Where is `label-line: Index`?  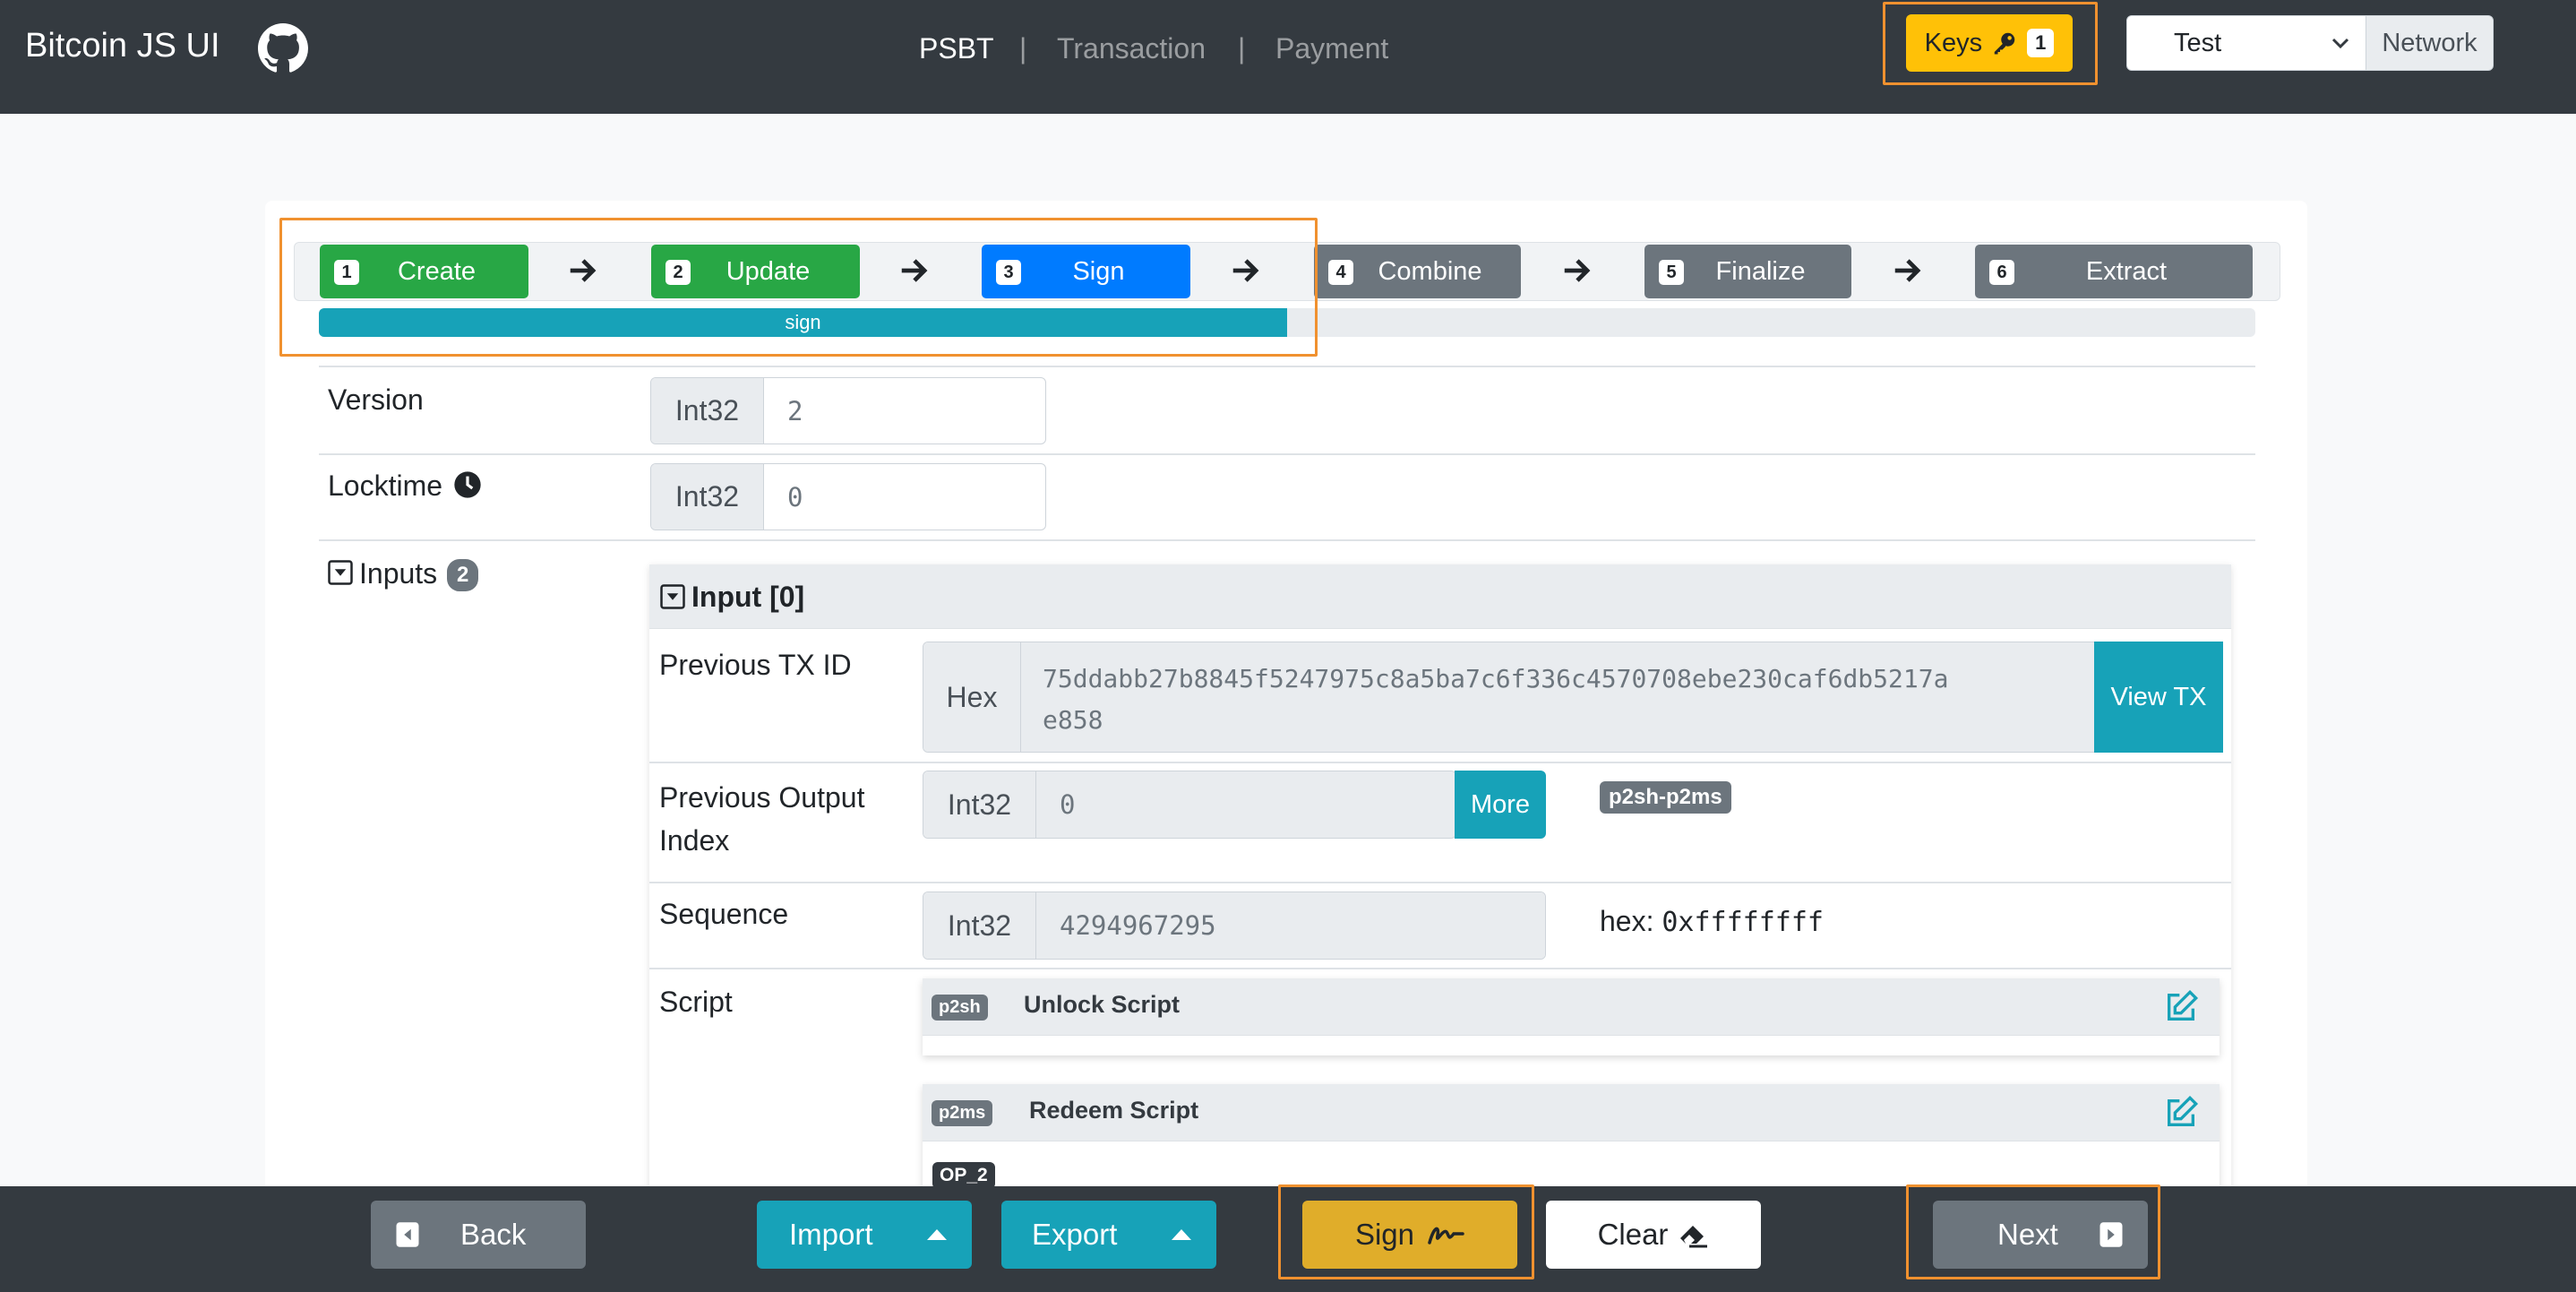
label-line: Index is located at coordinates (694, 841).